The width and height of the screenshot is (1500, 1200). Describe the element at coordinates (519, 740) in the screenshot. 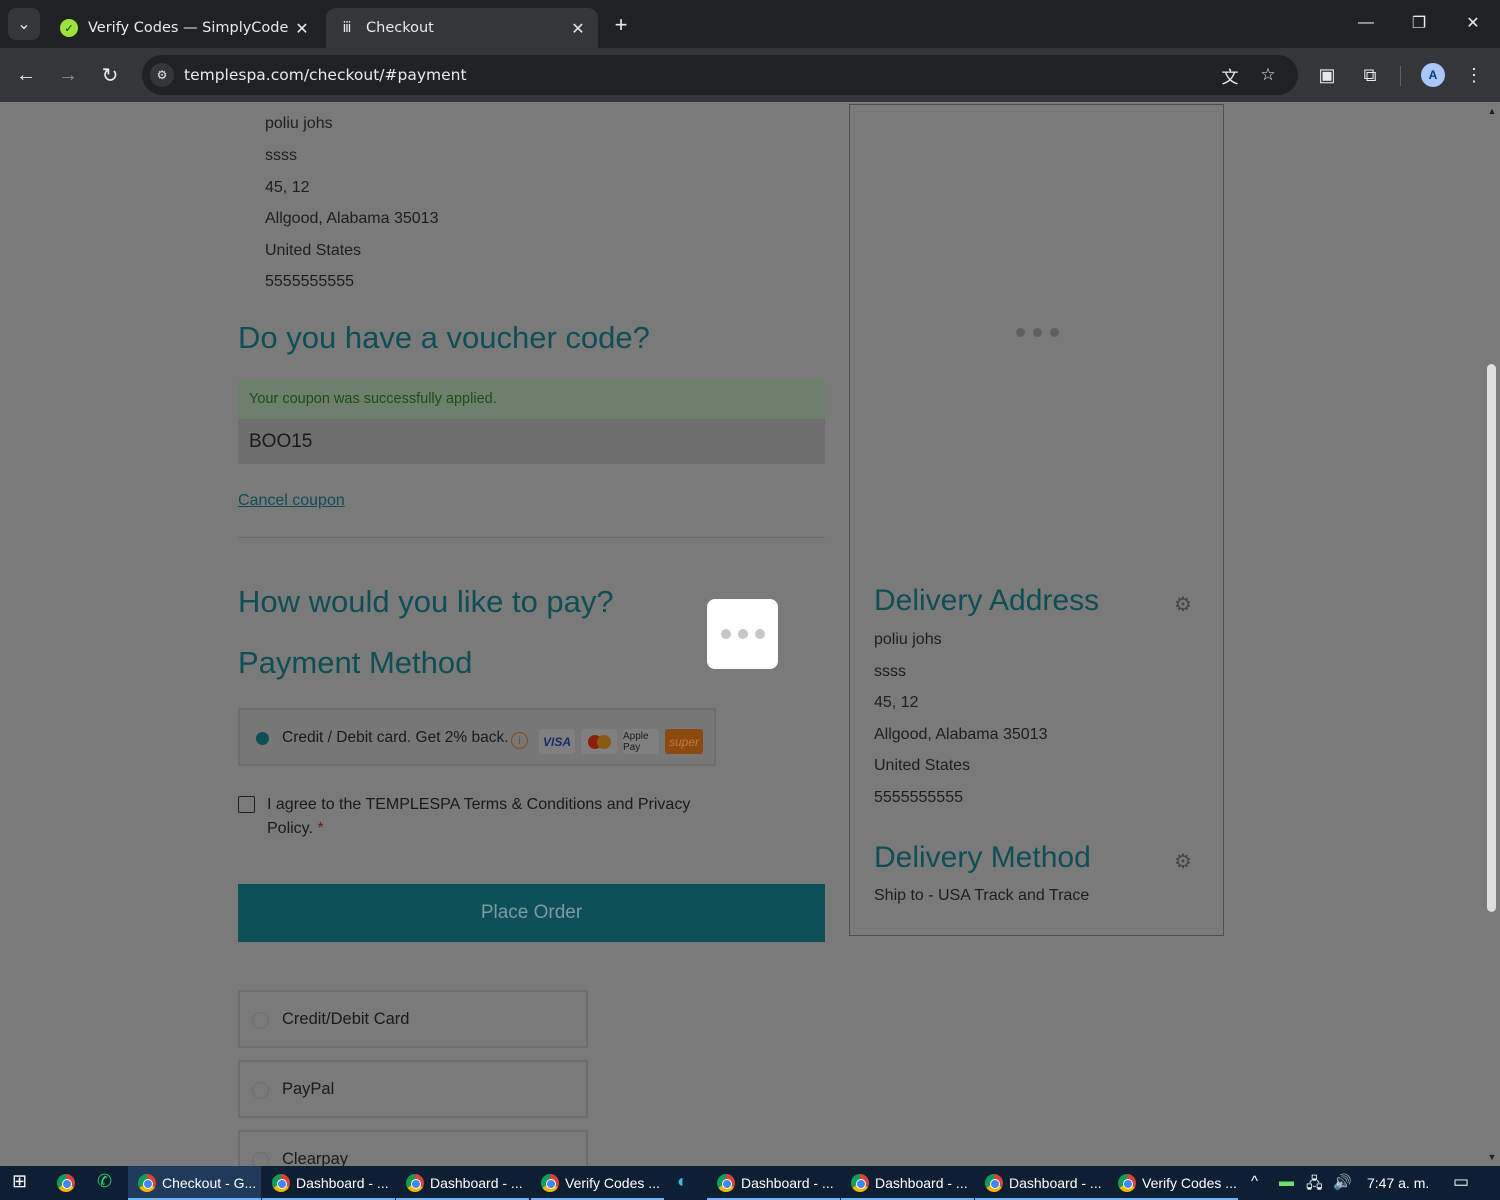

I see `info-icon: i` at that location.